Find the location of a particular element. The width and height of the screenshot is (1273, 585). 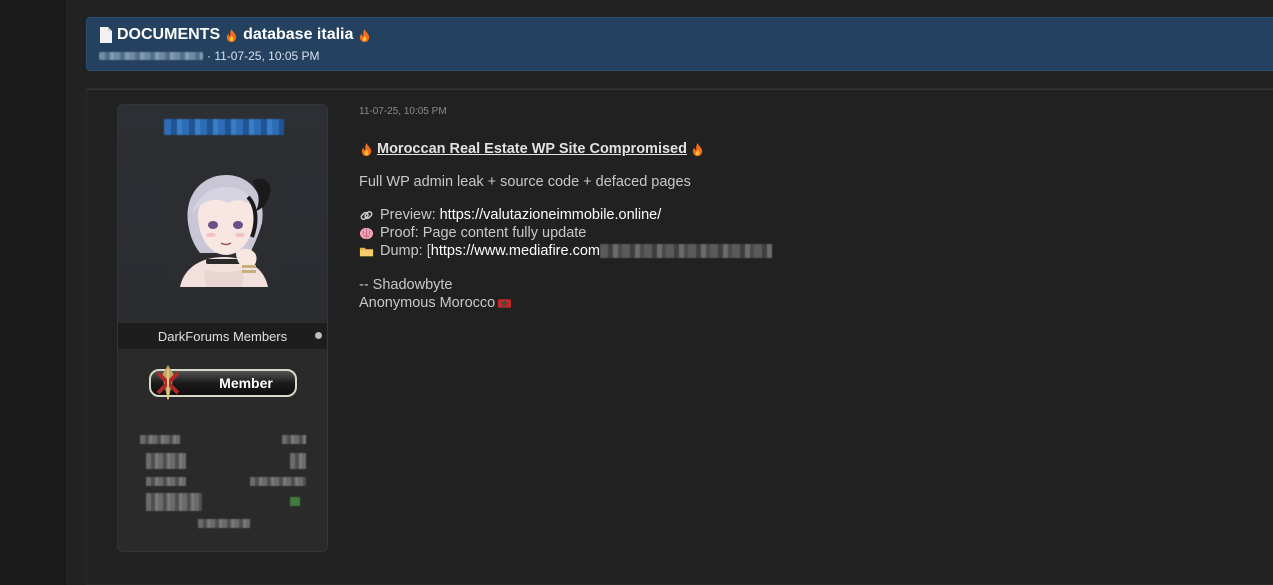

rank-badge: Member is located at coordinates (223, 383).